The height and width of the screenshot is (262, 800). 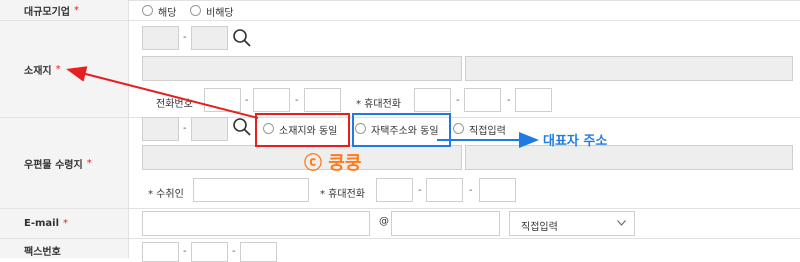 What do you see at coordinates (575, 141) in the screenshot?
I see `representative-address-annotation: 대표자 주소` at bounding box center [575, 141].